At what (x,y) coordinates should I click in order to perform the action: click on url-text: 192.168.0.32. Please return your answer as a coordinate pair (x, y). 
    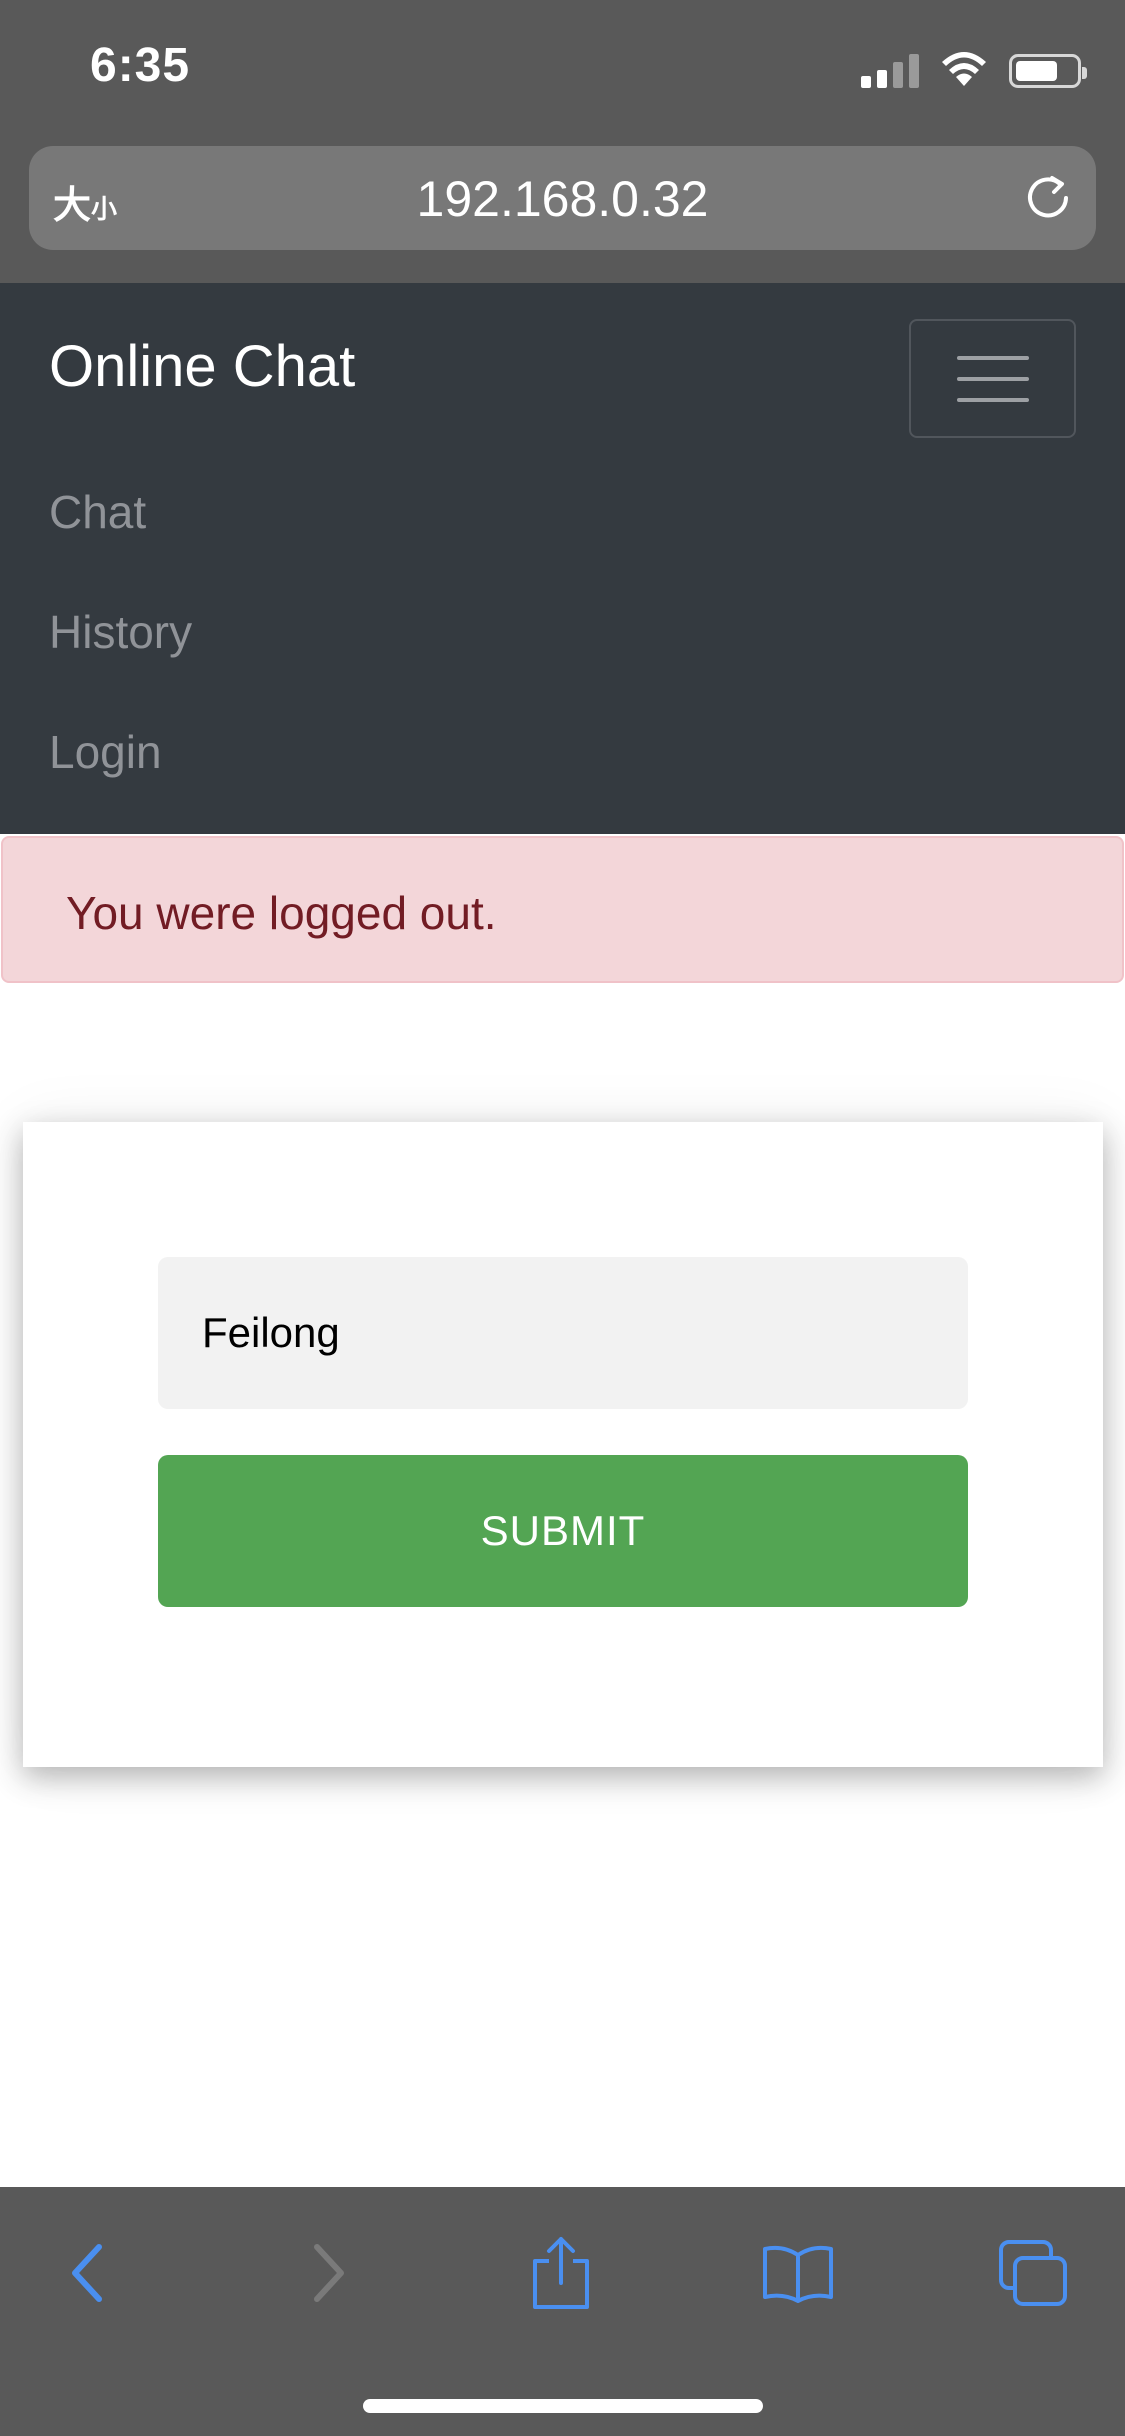
    Looking at the image, I should click on (562, 199).